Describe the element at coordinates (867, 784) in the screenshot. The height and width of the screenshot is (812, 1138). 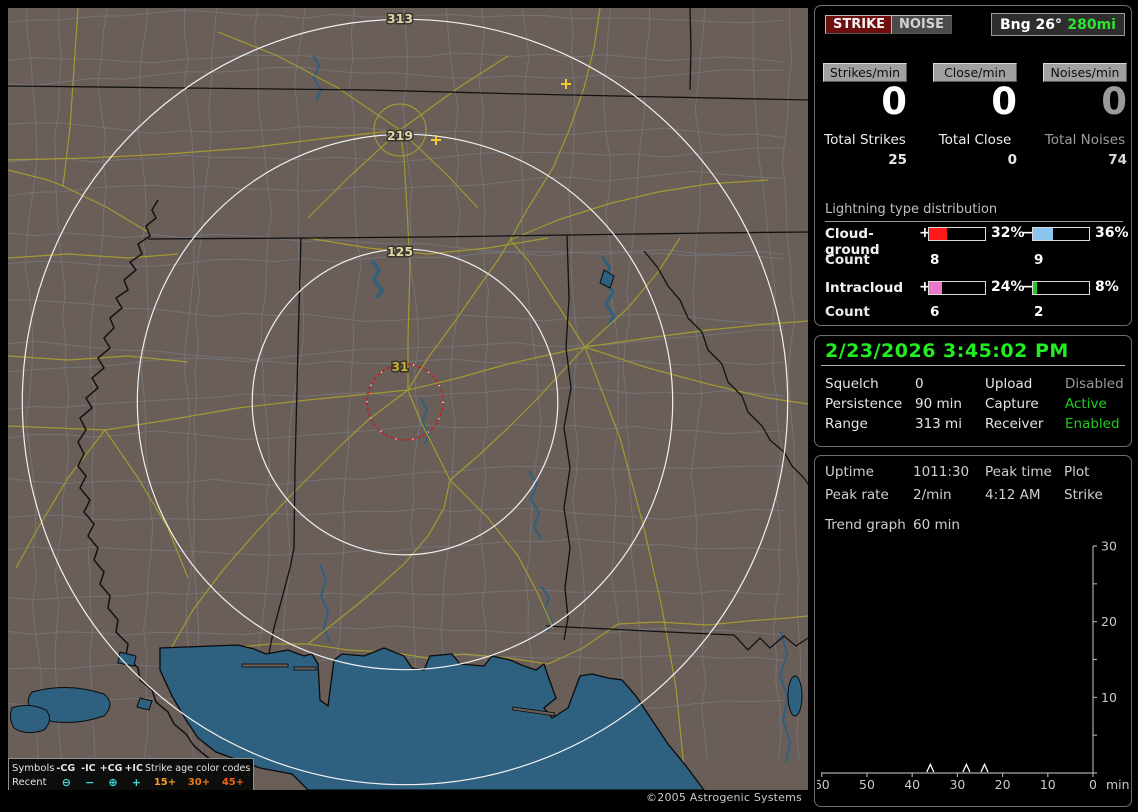
I see `svg-text: 50` at that location.